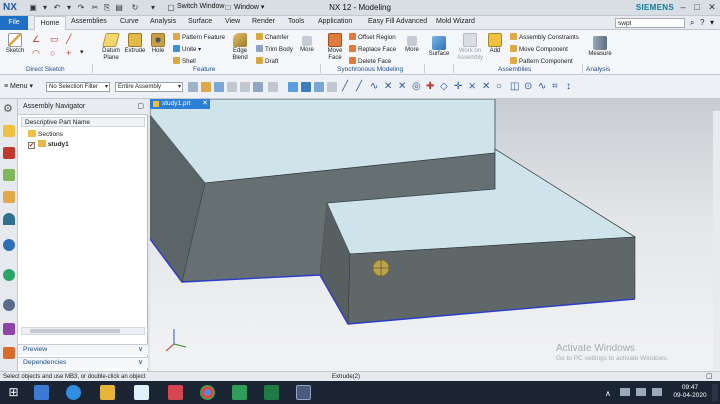  What do you see at coordinates (232, 87) in the screenshot?
I see `select-all-icon` at bounding box center [232, 87].